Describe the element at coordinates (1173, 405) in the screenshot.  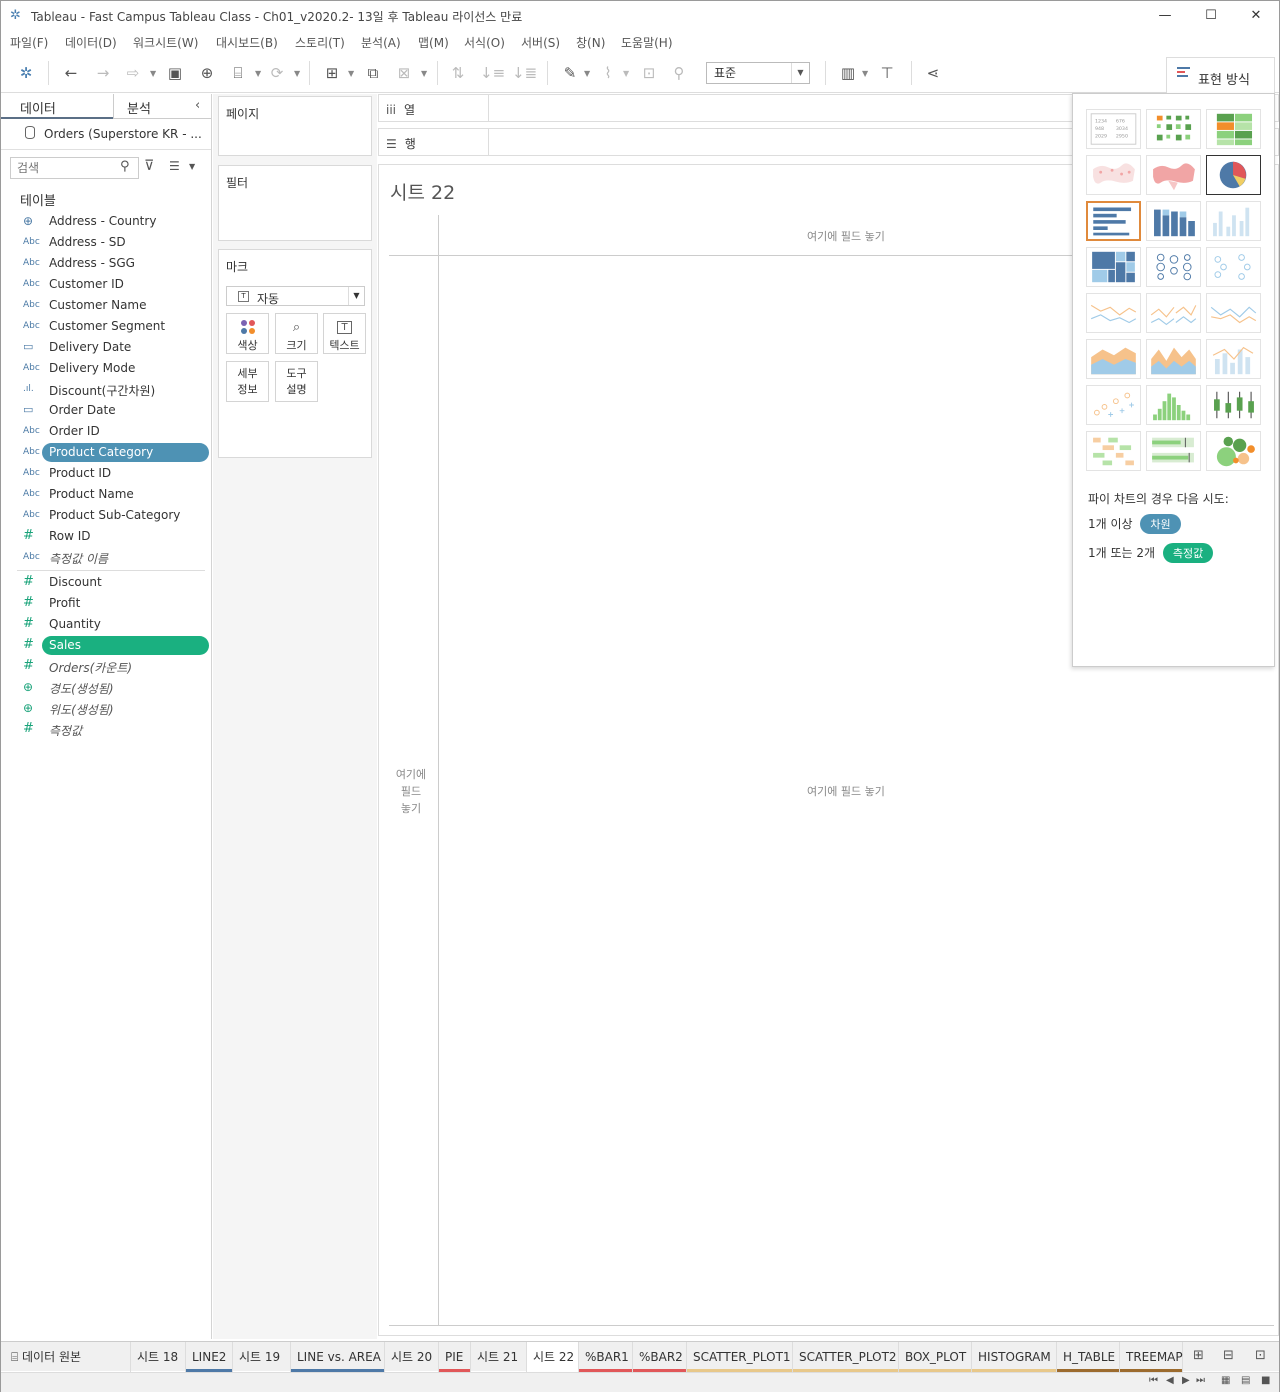
I see `histogram-chart-icon` at that location.